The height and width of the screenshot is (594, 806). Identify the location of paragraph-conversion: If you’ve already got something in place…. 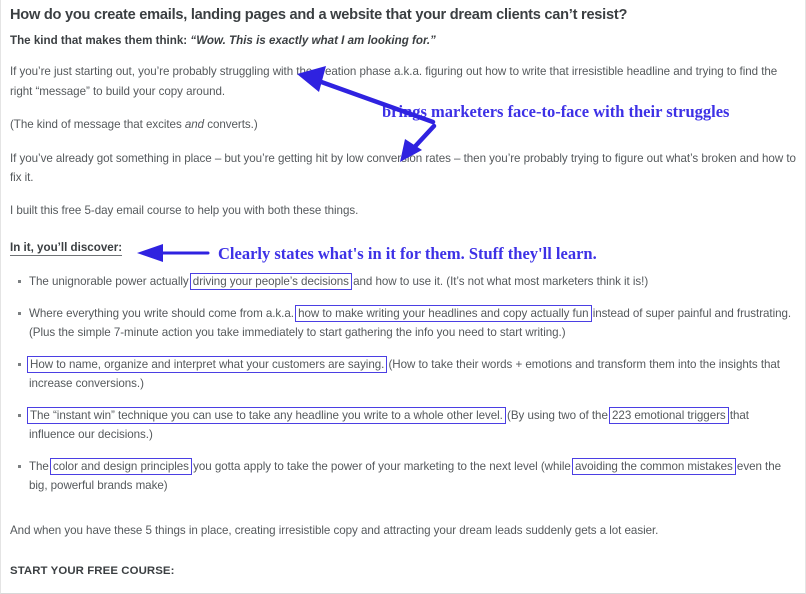
(403, 168).